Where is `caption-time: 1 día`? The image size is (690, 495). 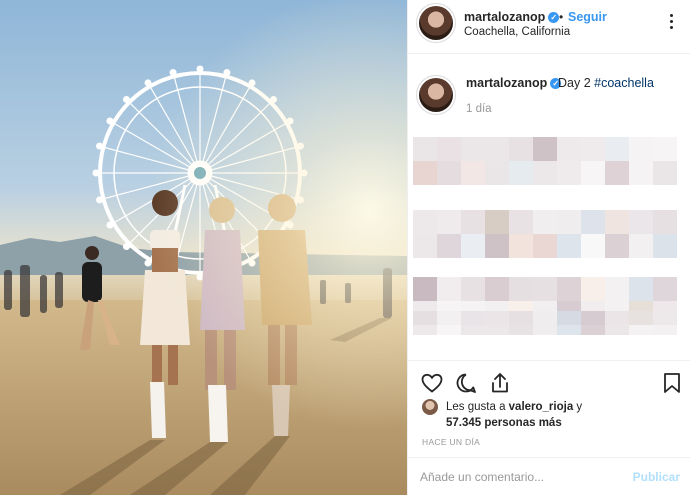
caption-time: 1 día is located at coordinates (479, 109).